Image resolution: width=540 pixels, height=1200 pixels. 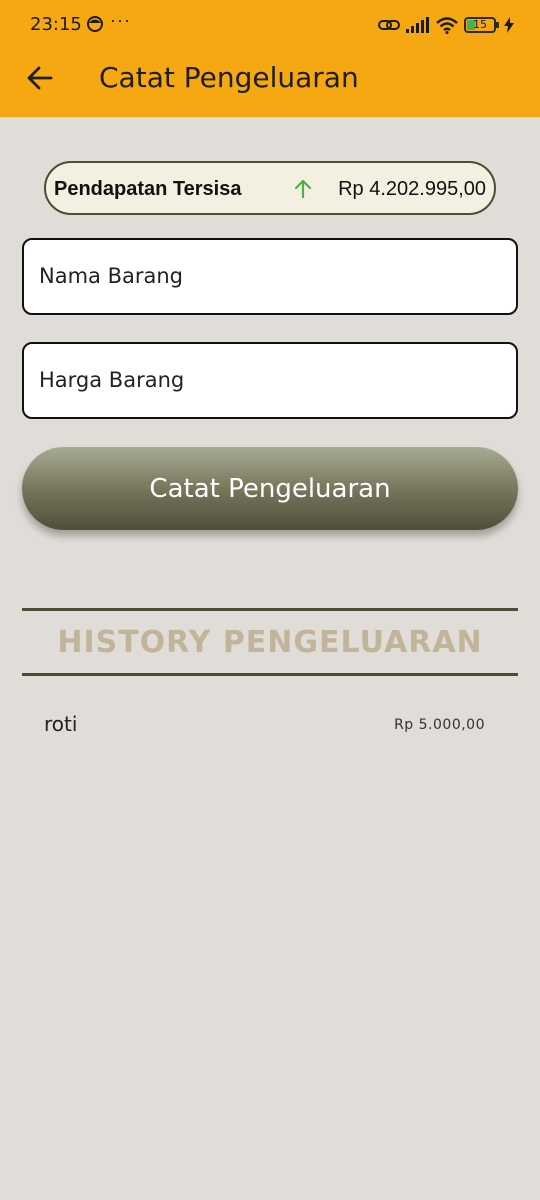 What do you see at coordinates (277, 380) in the screenshot?
I see `item-price-input` at bounding box center [277, 380].